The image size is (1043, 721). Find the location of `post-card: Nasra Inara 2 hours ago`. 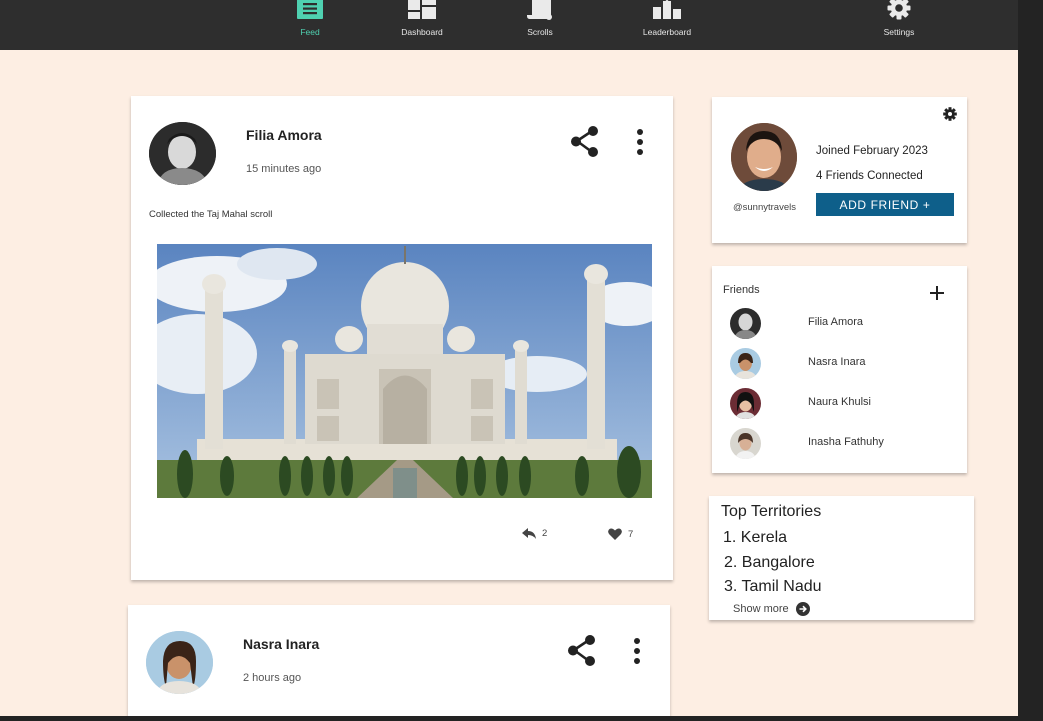

post-card: Nasra Inara 2 hours ago is located at coordinates (399, 660).